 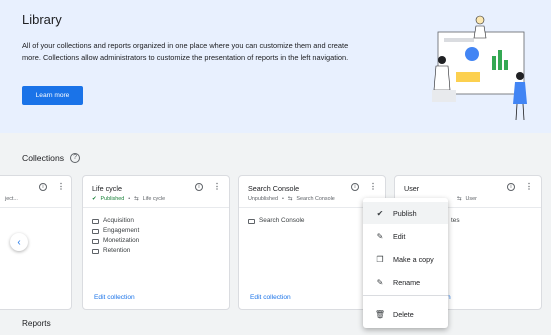 What do you see at coordinates (405, 213) in the screenshot?
I see `menu-item-publish: ✔ Publish` at bounding box center [405, 213].